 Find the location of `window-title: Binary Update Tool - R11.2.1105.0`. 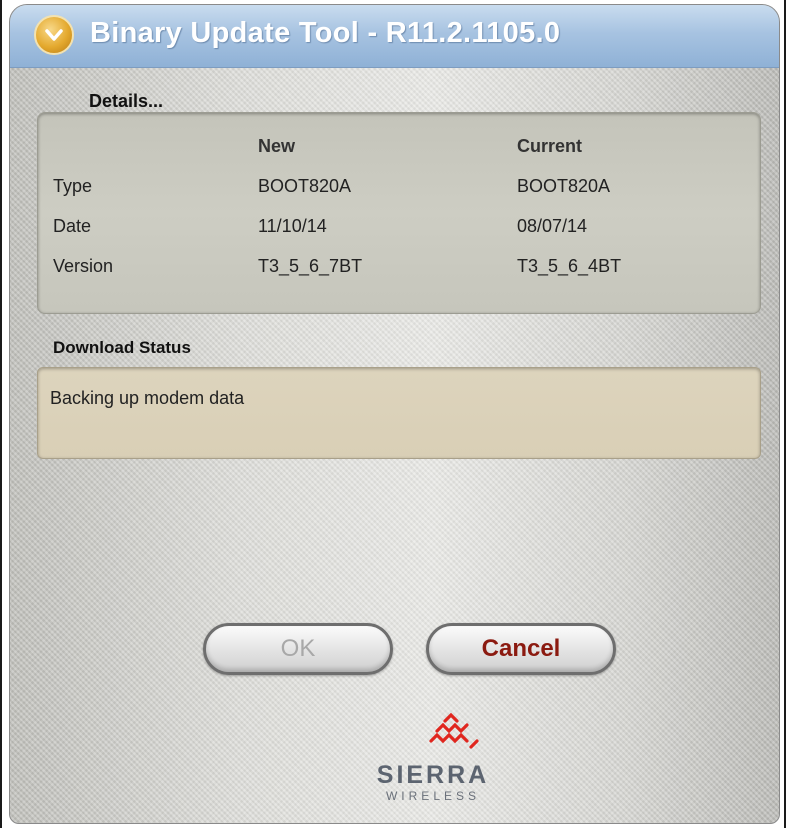

window-title: Binary Update Tool - R11.2.1105.0 is located at coordinates (325, 33).